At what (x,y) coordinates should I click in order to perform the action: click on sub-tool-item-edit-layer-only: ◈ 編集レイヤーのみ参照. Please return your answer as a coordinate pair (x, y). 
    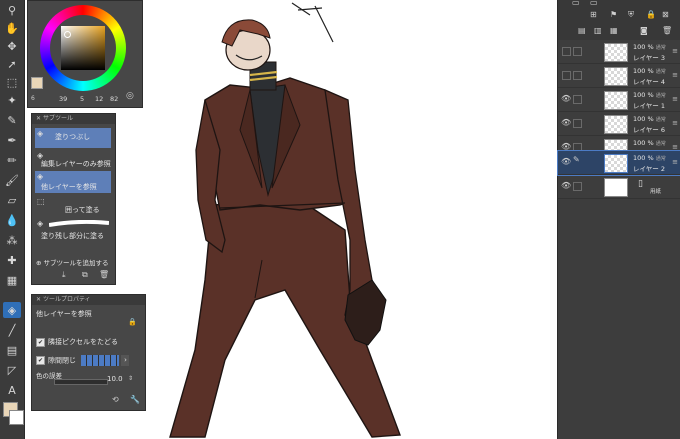
    Looking at the image, I should click on (73, 160).